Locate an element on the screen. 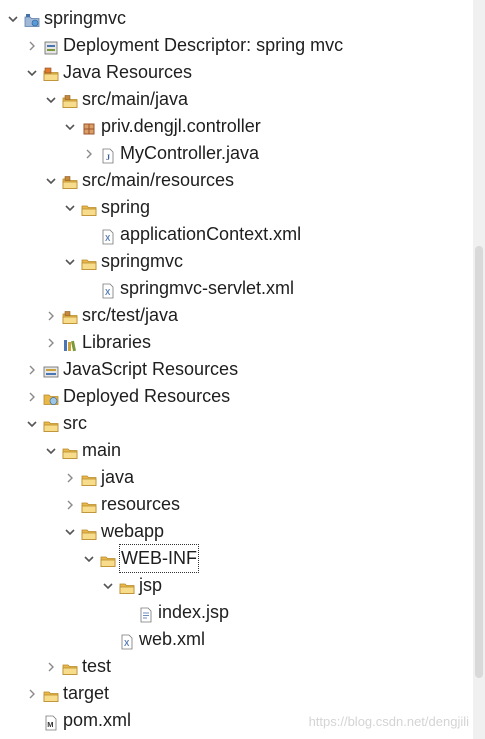 This screenshot has width=485, height=739. tree-item-label: src/test/java is located at coordinates (130, 315).